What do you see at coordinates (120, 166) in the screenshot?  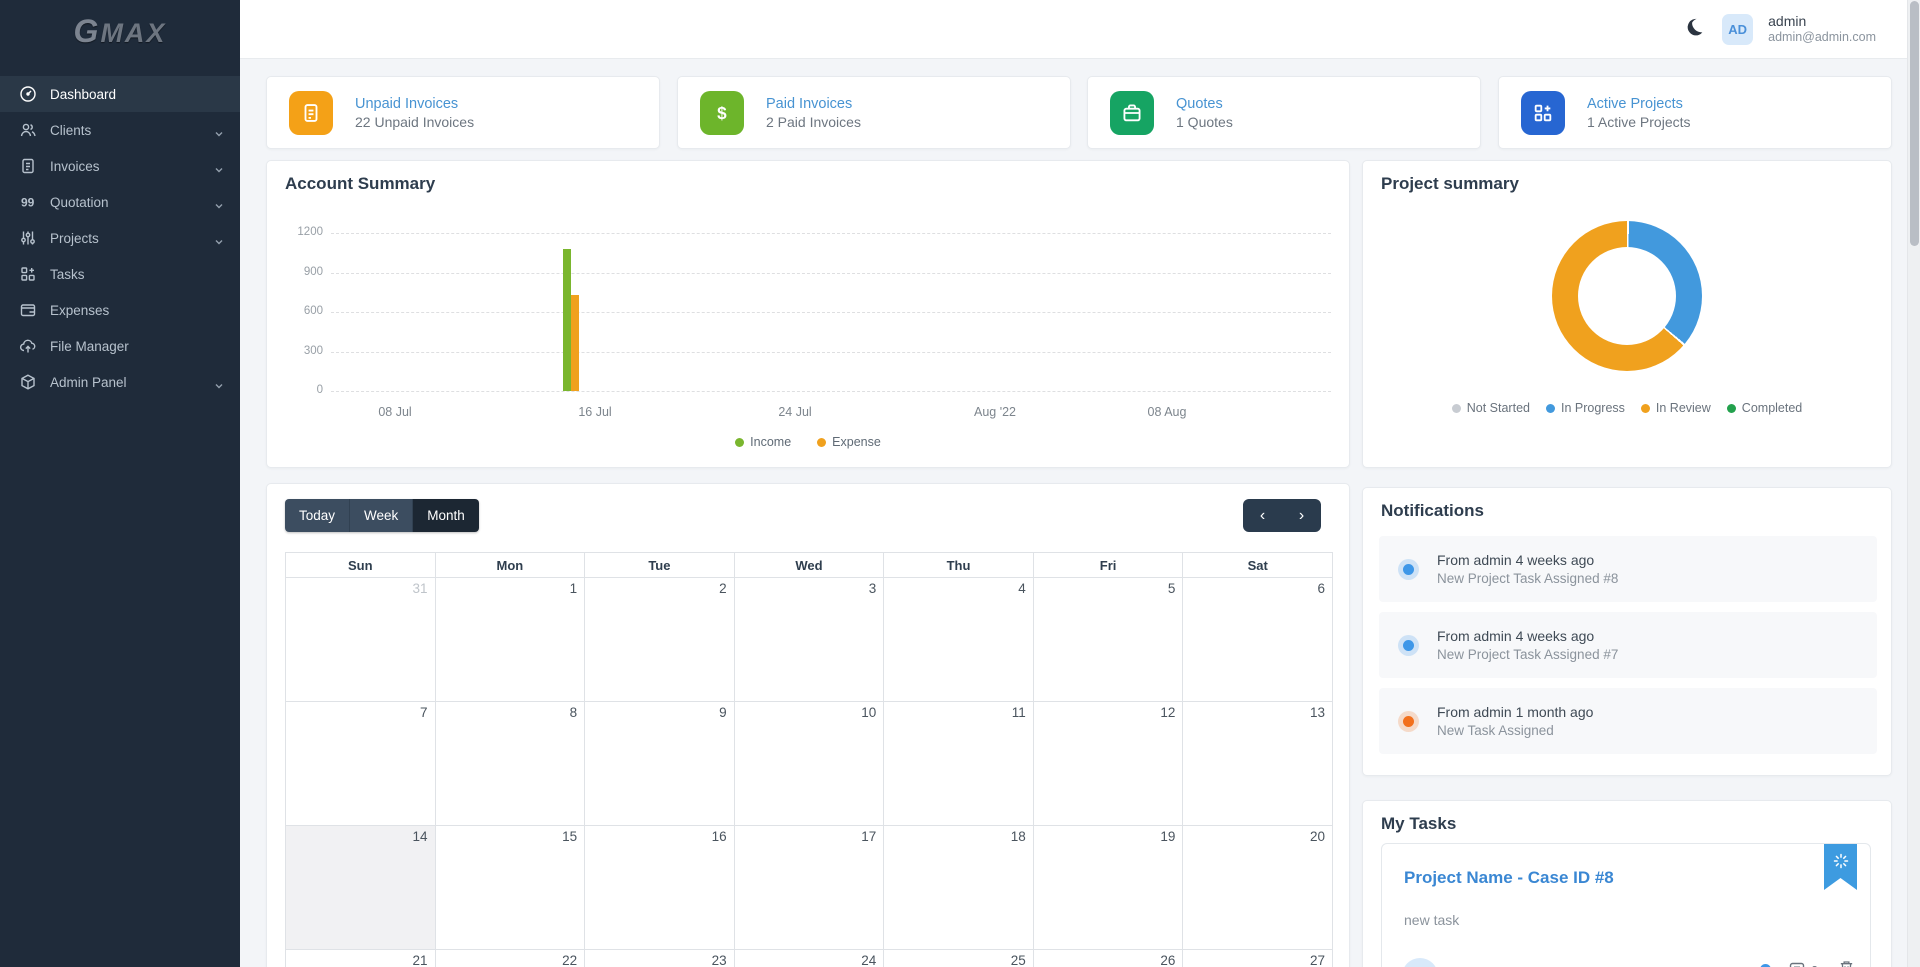 I see `sidebar-item-invoices: Invoices` at bounding box center [120, 166].